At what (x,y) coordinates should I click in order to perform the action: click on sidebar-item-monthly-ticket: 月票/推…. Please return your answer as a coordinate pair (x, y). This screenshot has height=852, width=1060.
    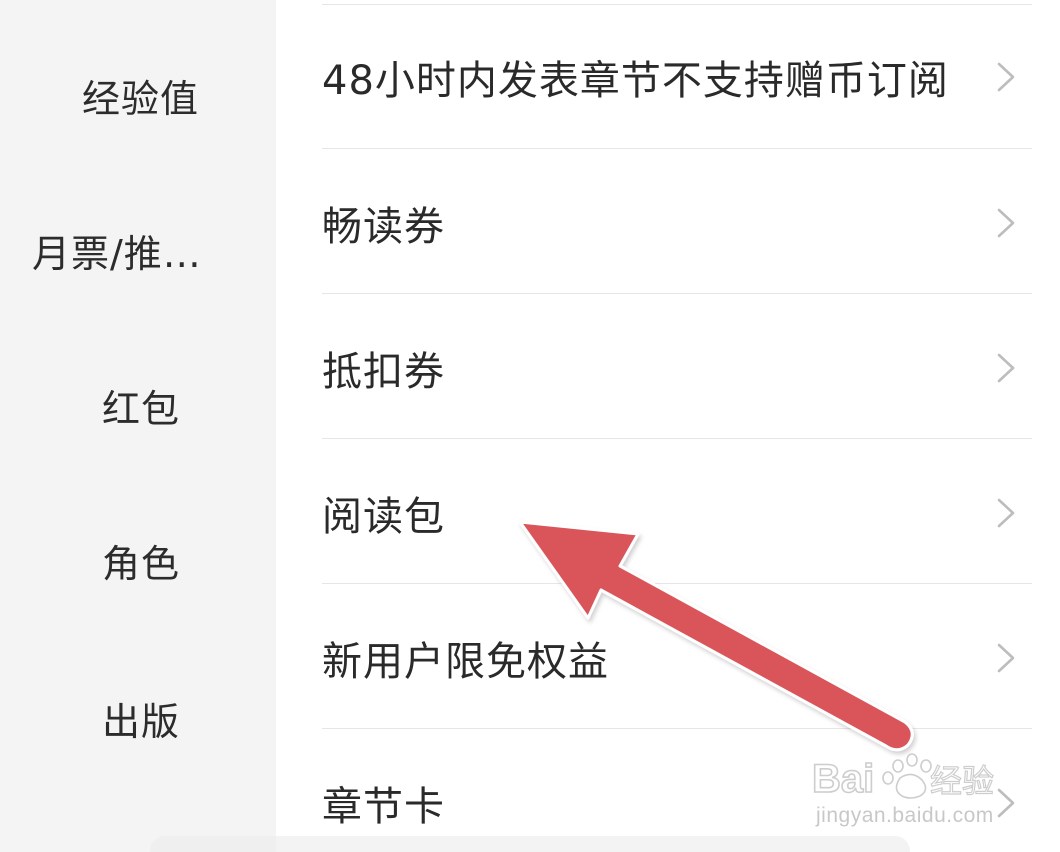
    Looking at the image, I should click on (138, 250).